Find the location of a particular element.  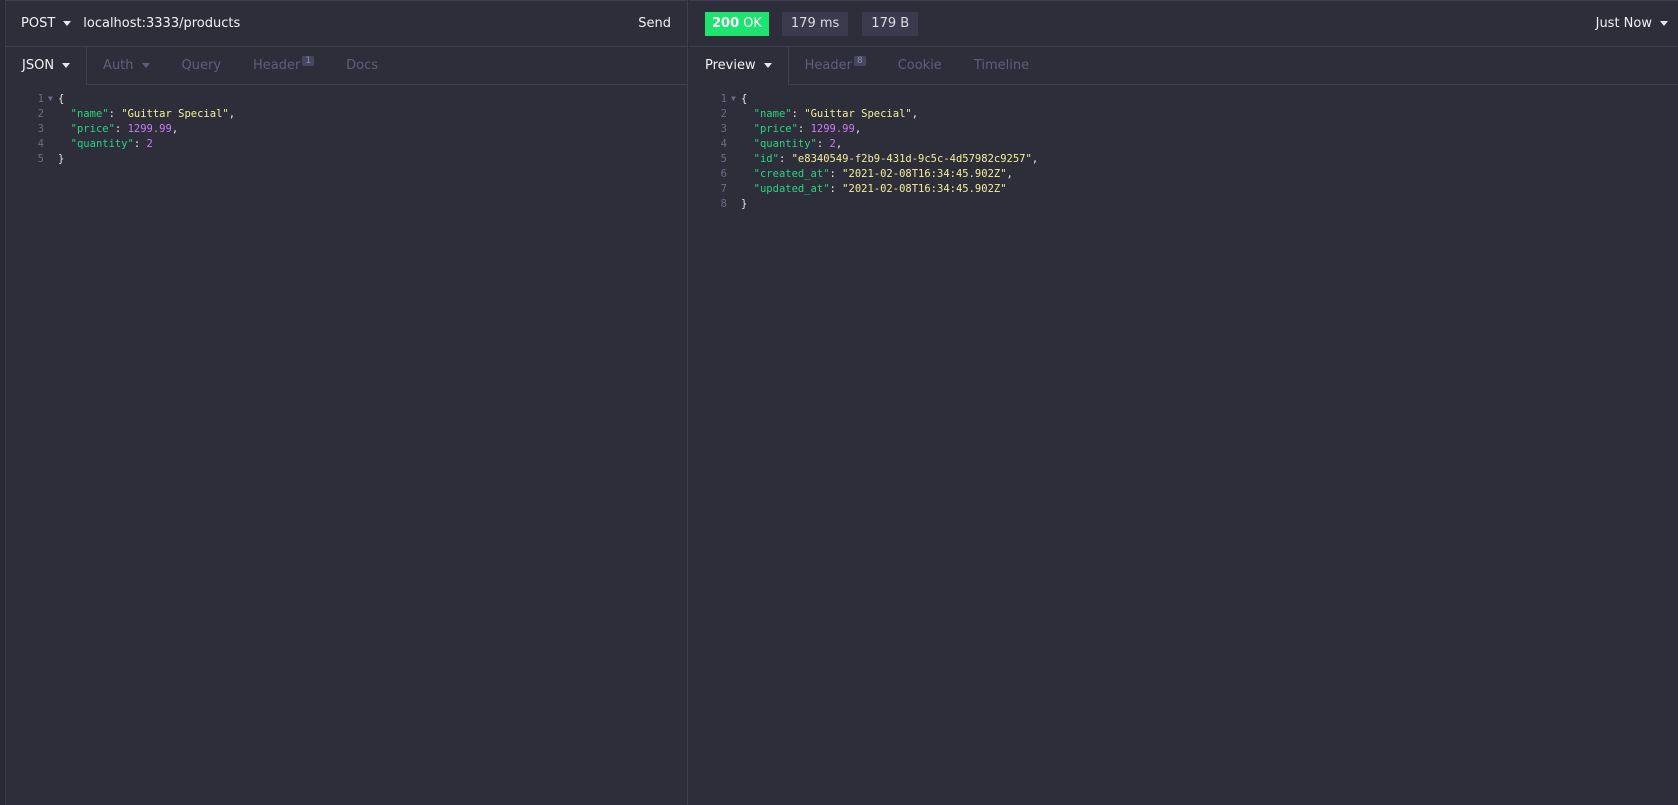

code-line: 1 ▼{ is located at coordinates (1183, 98).